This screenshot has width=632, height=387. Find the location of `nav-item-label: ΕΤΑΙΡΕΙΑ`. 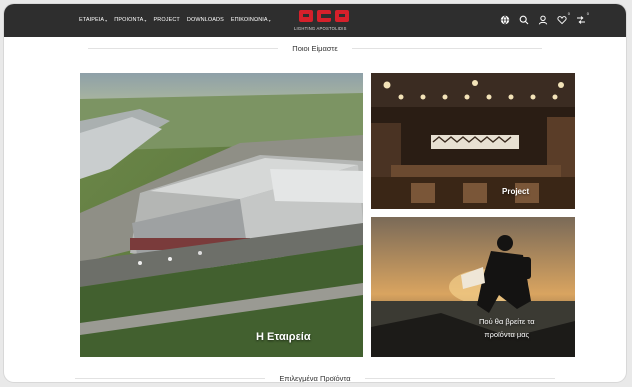

nav-item-label: ΕΤΑΙΡΕΙΑ is located at coordinates (92, 20).